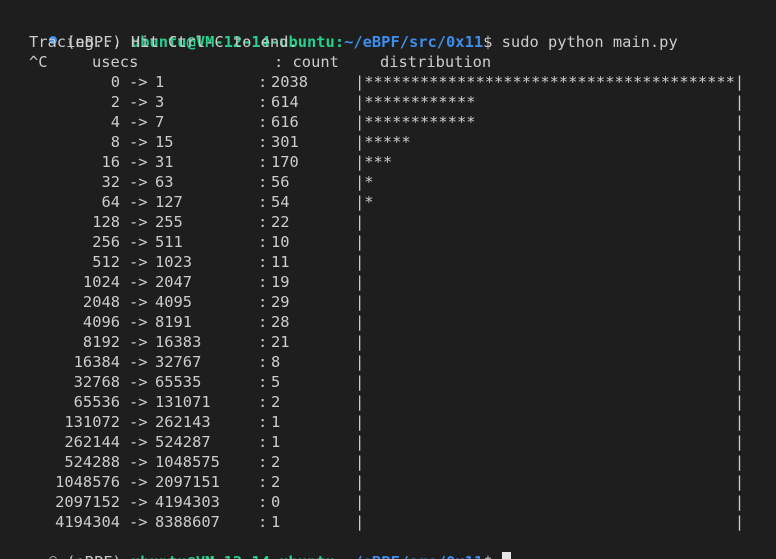  I want to click on bucket-high: 8388607, so click(187, 522).